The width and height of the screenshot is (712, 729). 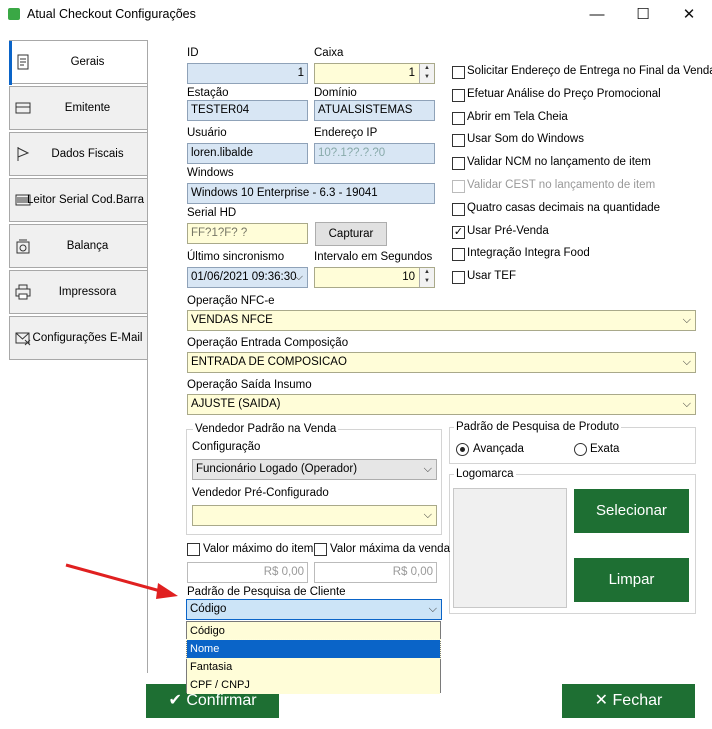 What do you see at coordinates (346, 133) in the screenshot?
I see `endereco-ip-label: Endereço IP` at bounding box center [346, 133].